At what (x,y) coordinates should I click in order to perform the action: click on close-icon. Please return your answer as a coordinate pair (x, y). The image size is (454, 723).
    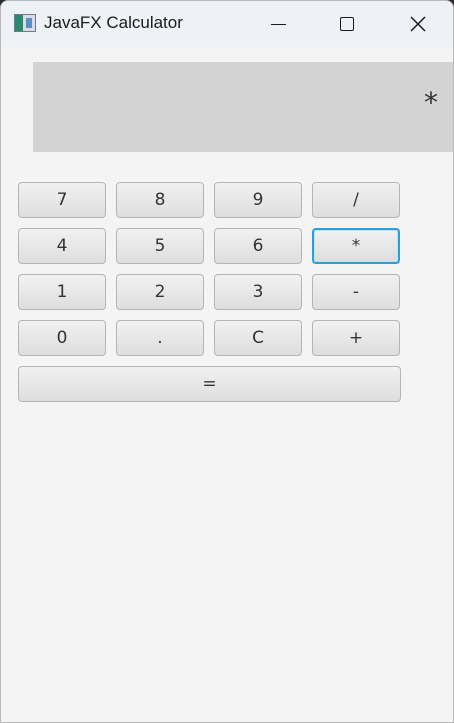
    Looking at the image, I should click on (418, 24).